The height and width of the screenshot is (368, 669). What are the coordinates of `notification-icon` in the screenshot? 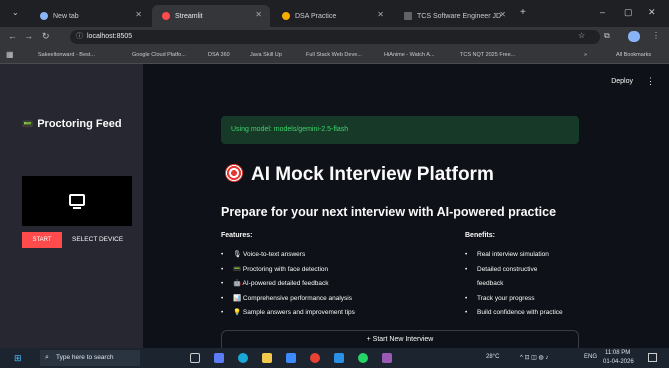 It's located at (652, 357).